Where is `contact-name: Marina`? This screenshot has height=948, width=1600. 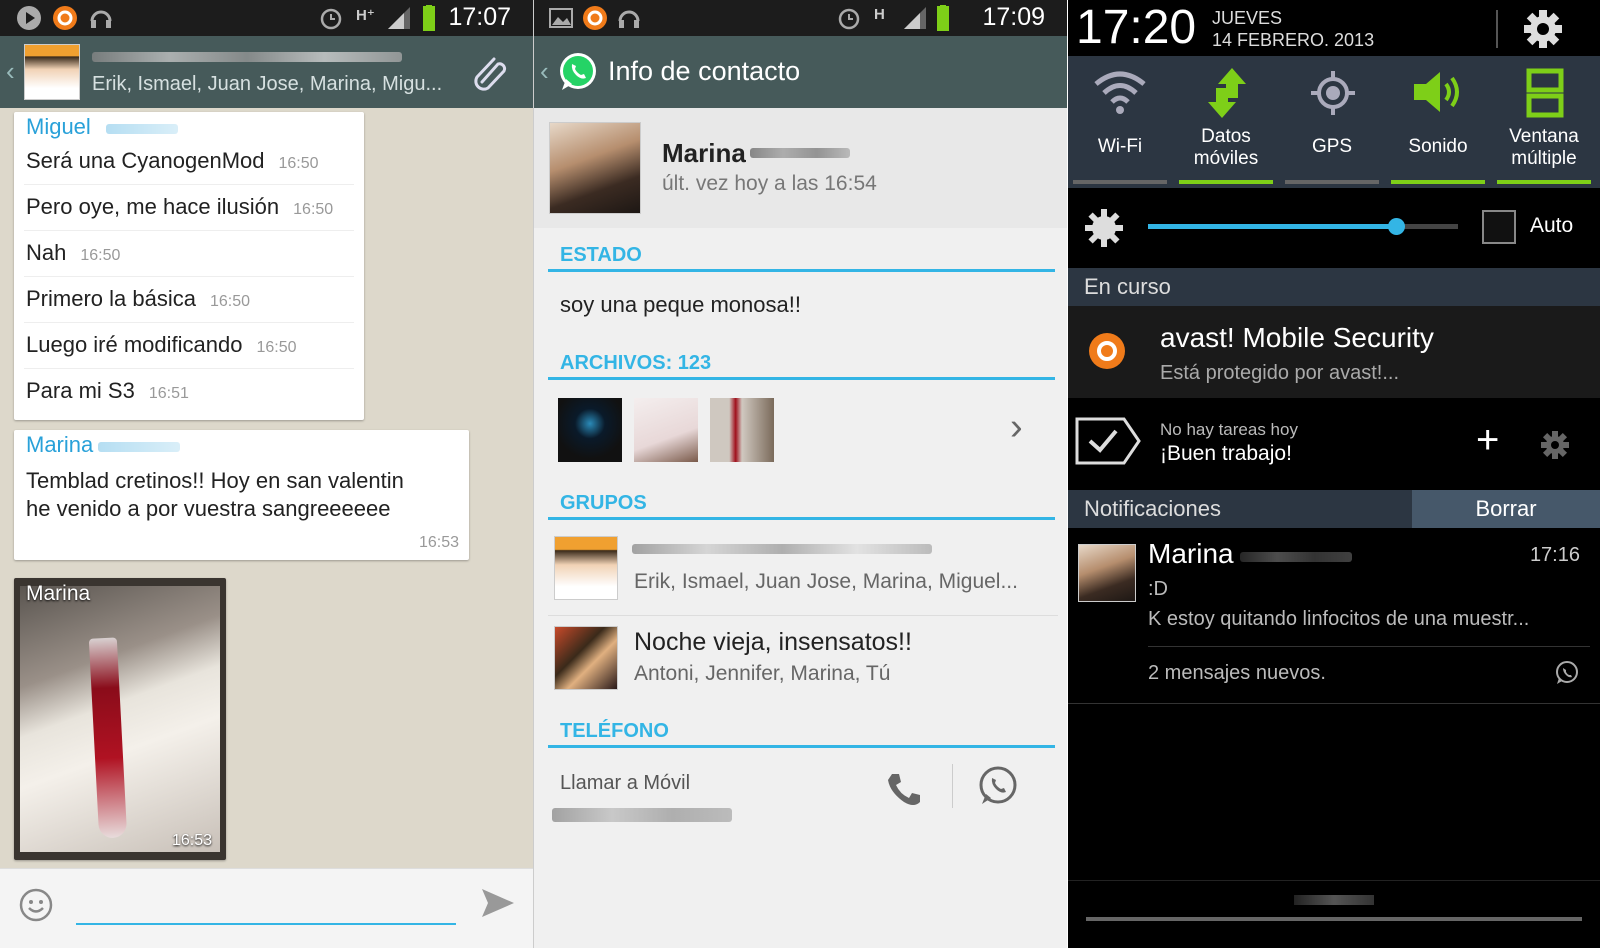 contact-name: Marina is located at coordinates (704, 153).